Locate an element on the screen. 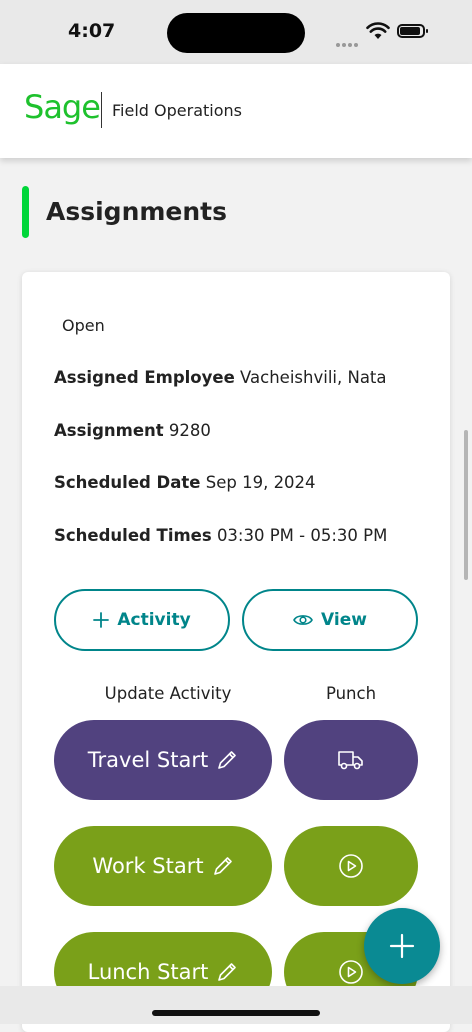  field-value: Vacheishvili, Nata is located at coordinates (313, 377).